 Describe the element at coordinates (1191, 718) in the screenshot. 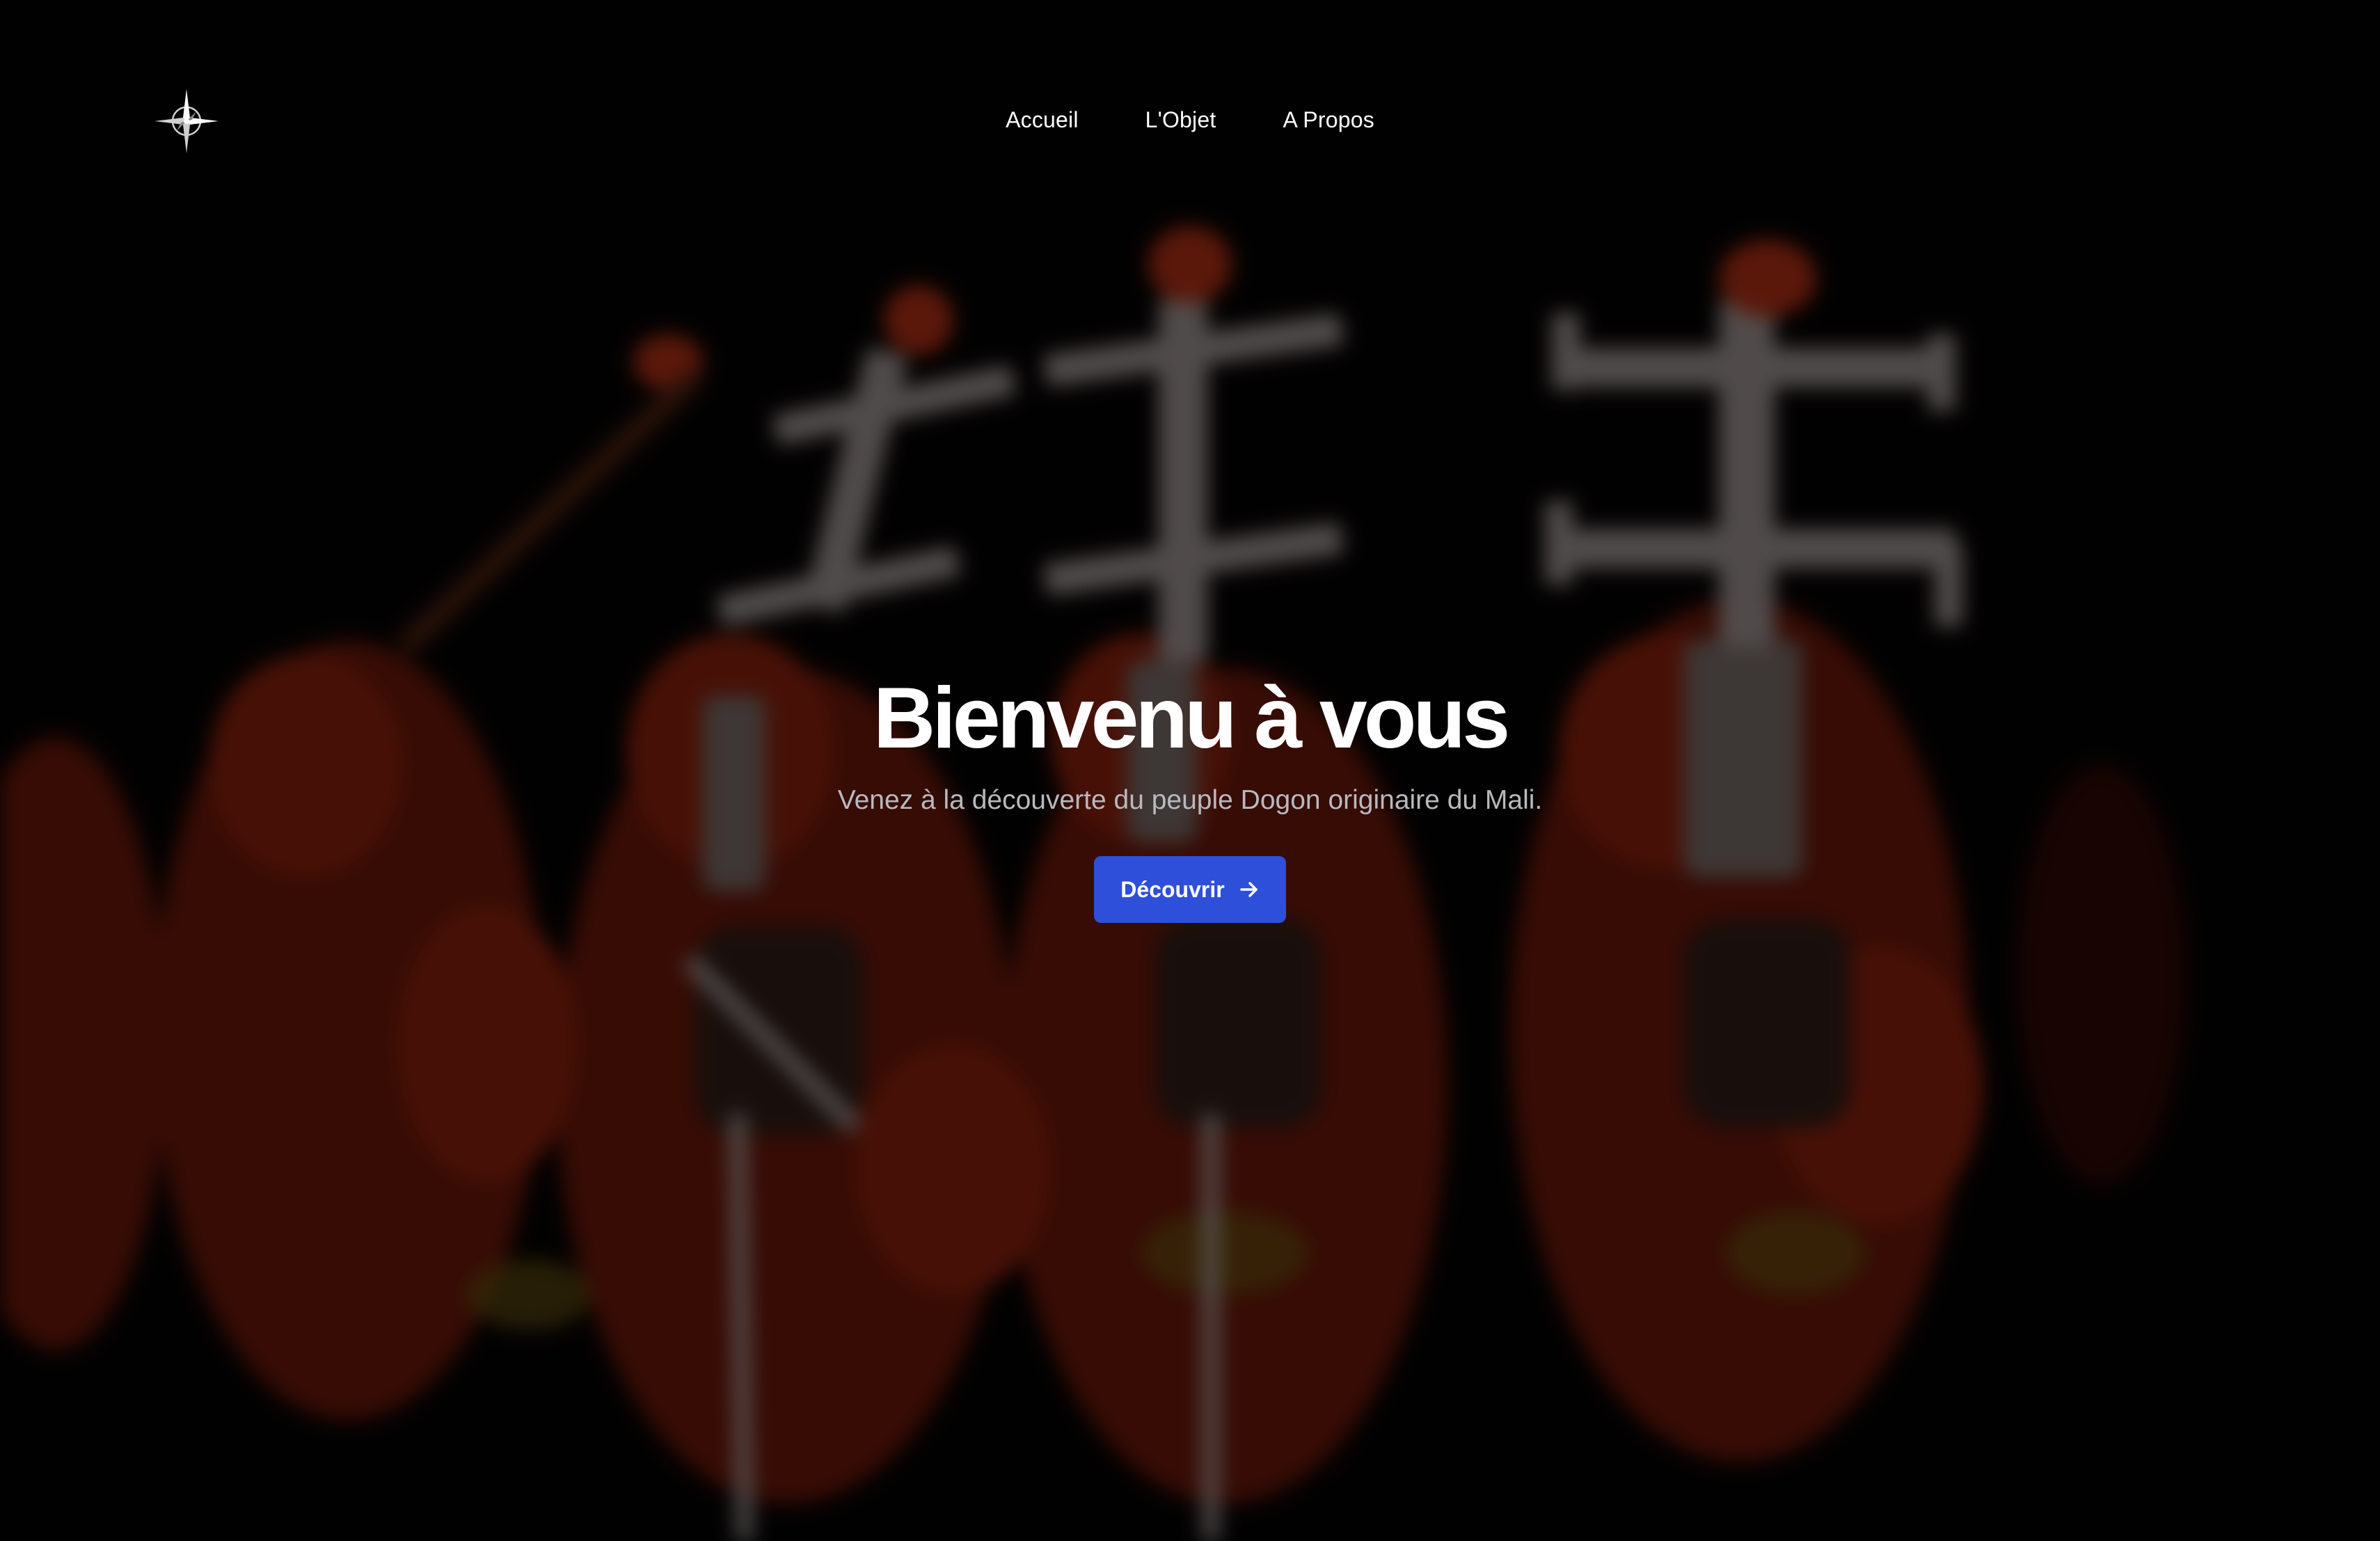

I see `hero-title: Bienvenu à vous` at that location.